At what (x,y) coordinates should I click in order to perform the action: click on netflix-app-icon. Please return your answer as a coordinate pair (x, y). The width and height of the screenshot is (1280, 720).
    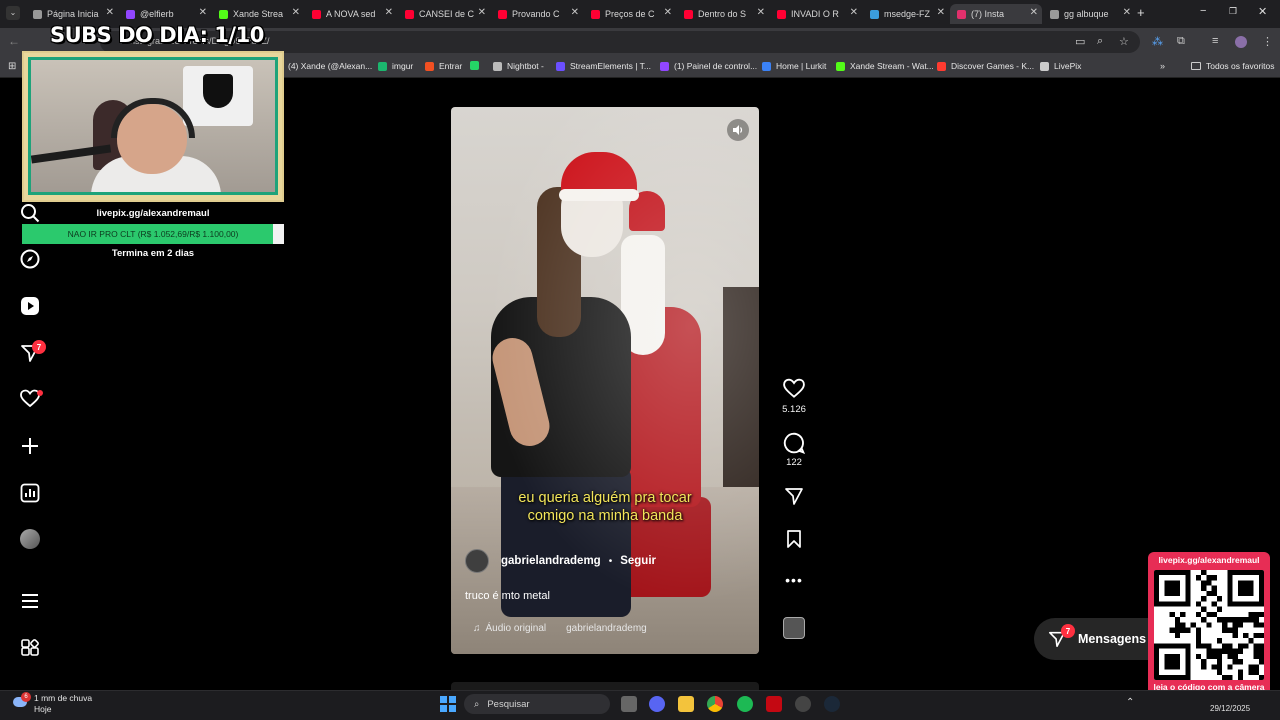
    Looking at the image, I should click on (774, 704).